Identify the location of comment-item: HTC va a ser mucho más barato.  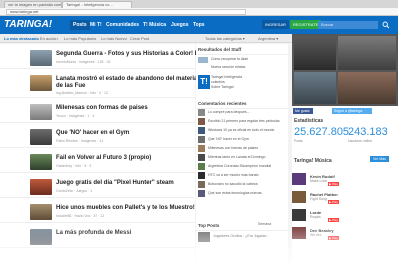
(242, 175).